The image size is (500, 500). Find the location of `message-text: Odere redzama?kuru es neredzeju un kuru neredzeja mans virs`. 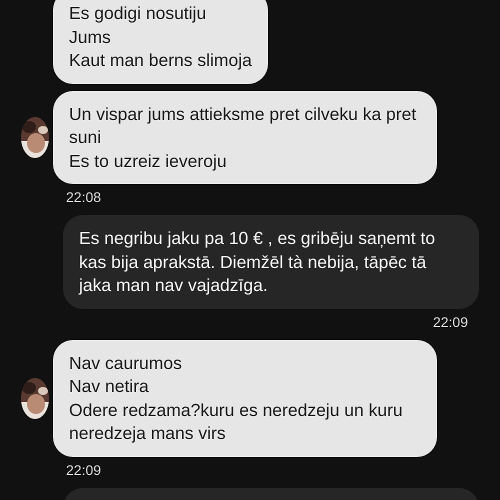

message-text: Odere redzama?kuru es neredzeju un kuru neredzeja mans virs is located at coordinates (236, 421).